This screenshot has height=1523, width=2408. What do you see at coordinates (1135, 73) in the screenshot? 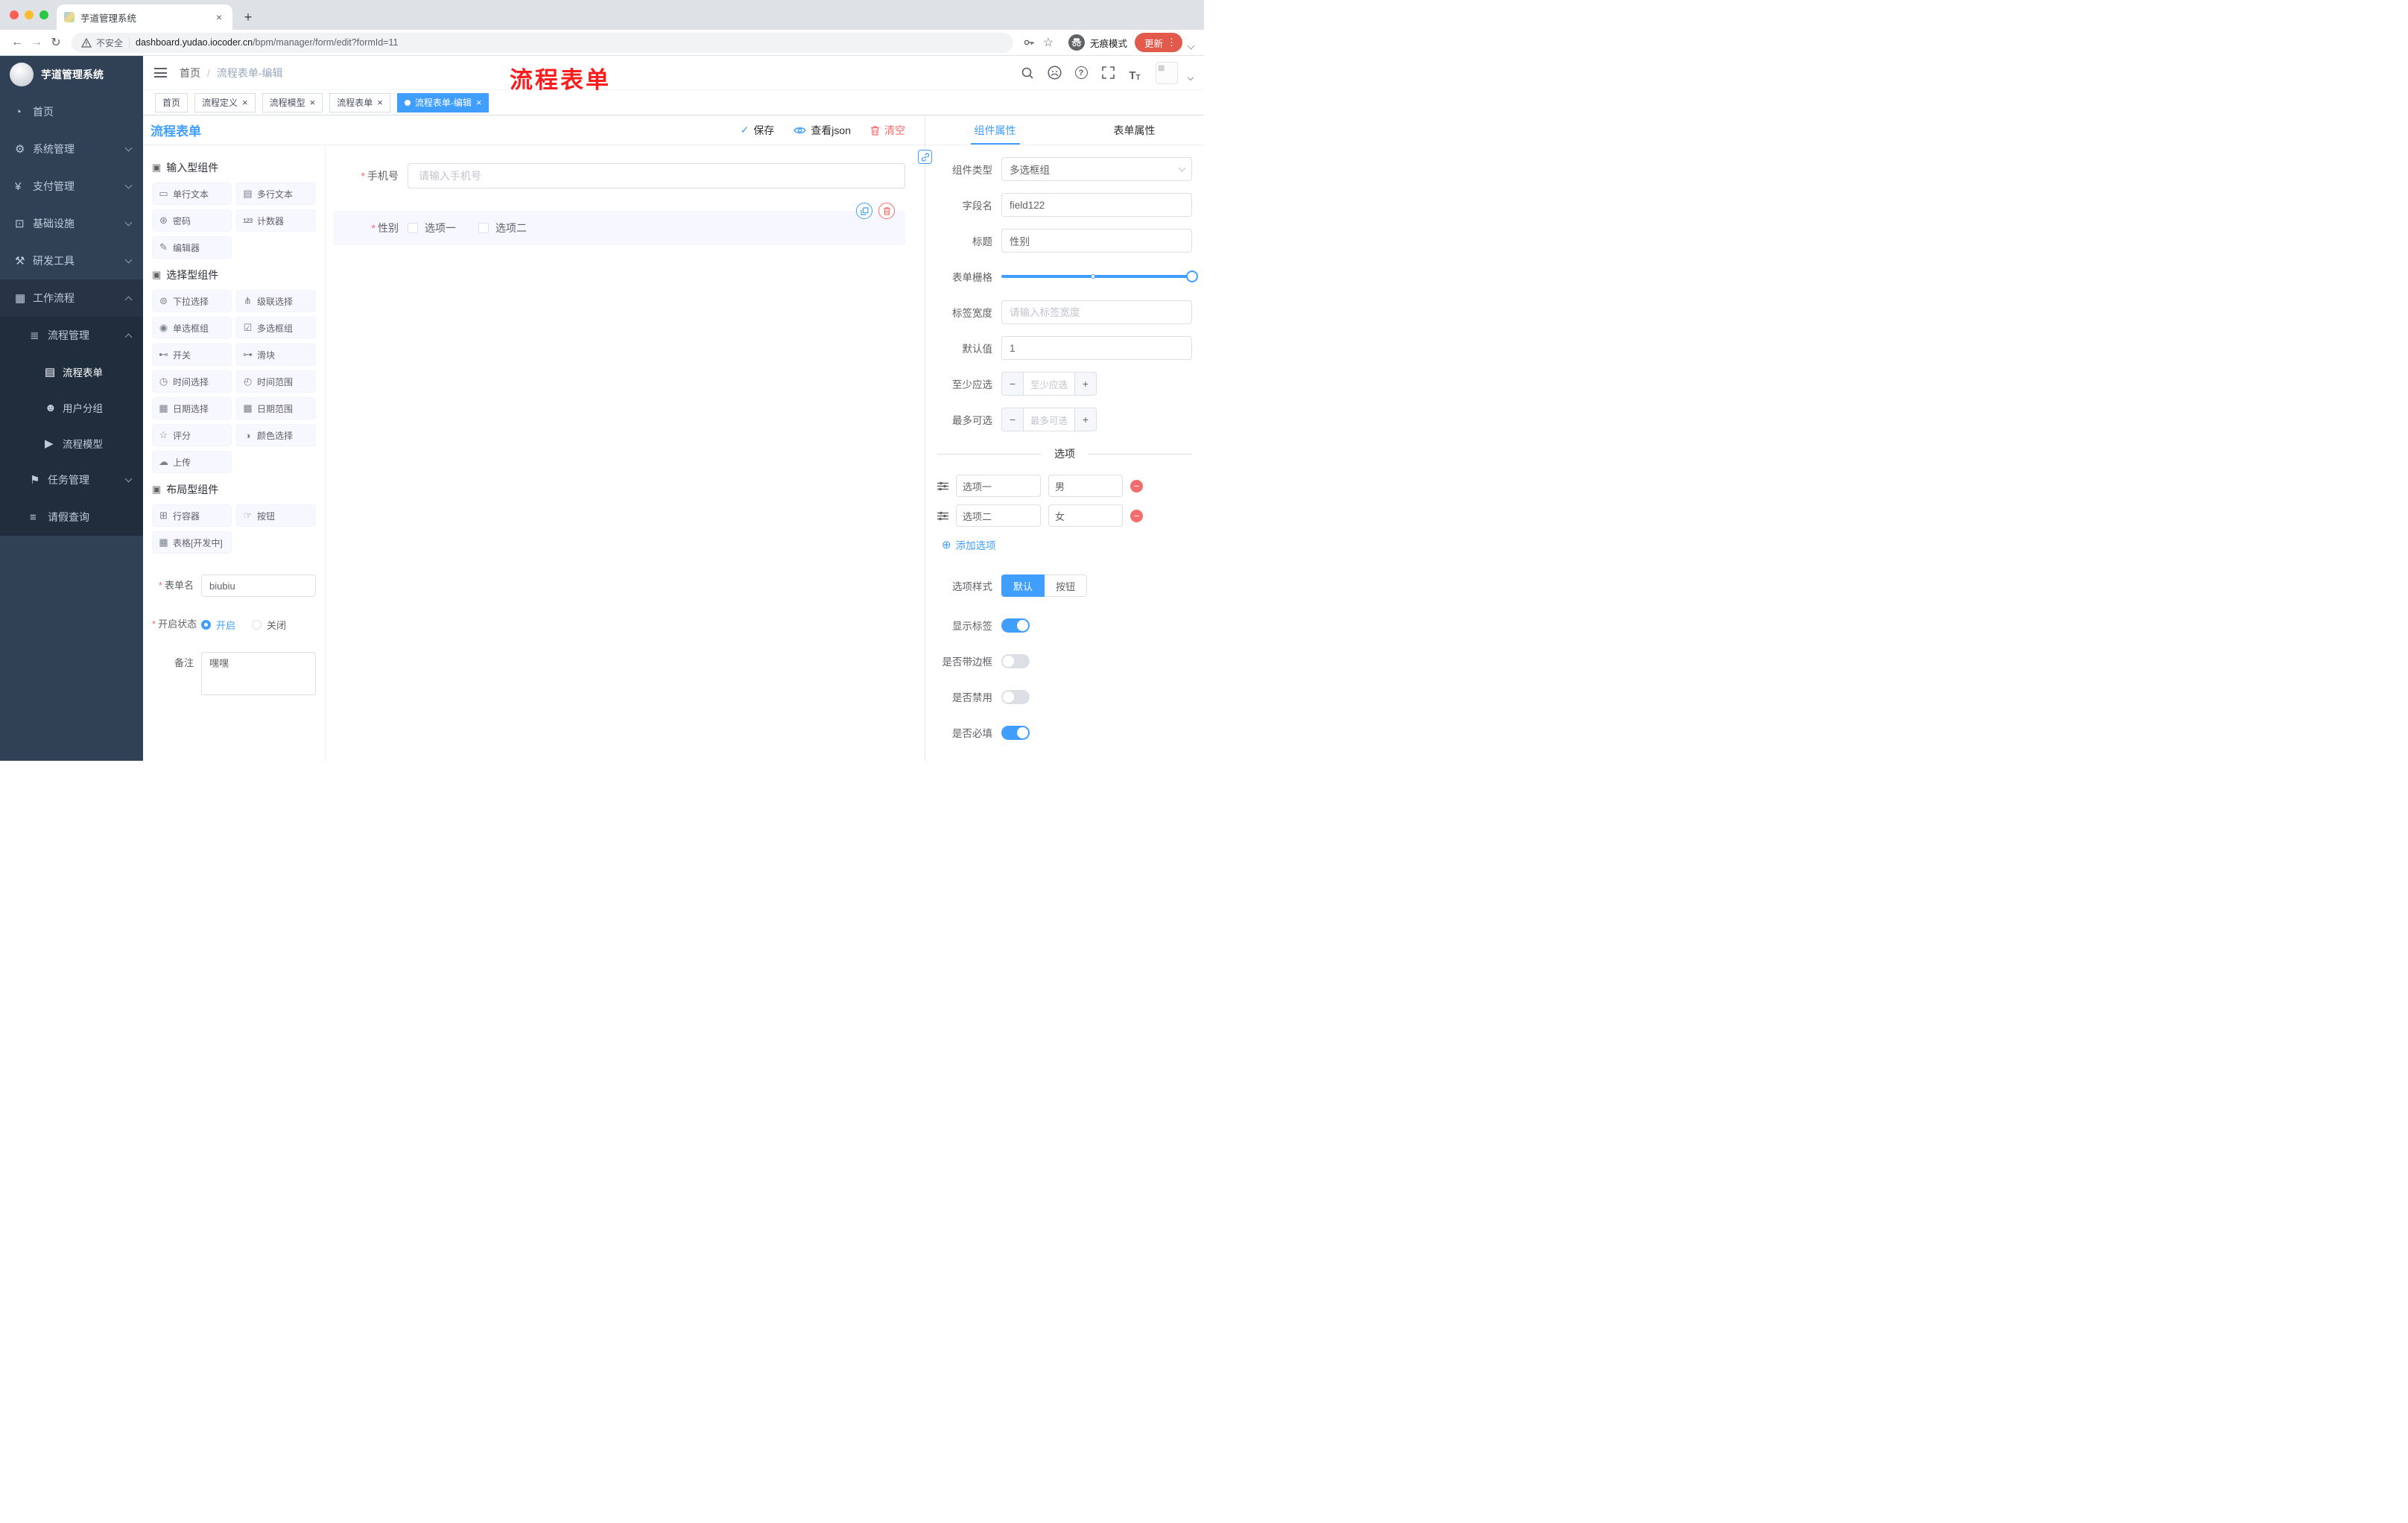
I see `font-size-icon: TT` at bounding box center [1135, 73].